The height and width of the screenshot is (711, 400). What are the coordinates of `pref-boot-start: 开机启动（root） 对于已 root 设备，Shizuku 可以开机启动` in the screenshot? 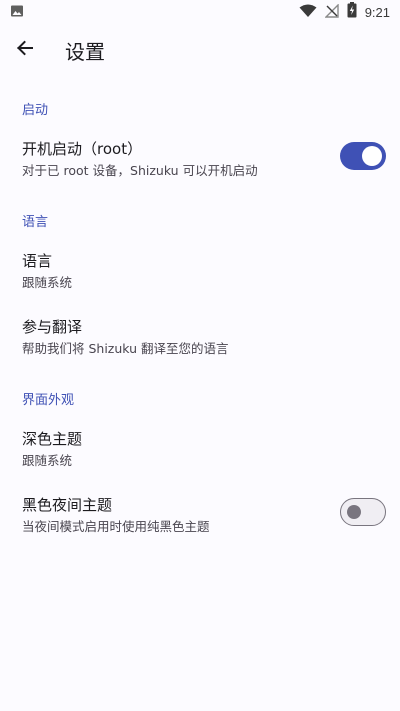 It's located at (200, 158).